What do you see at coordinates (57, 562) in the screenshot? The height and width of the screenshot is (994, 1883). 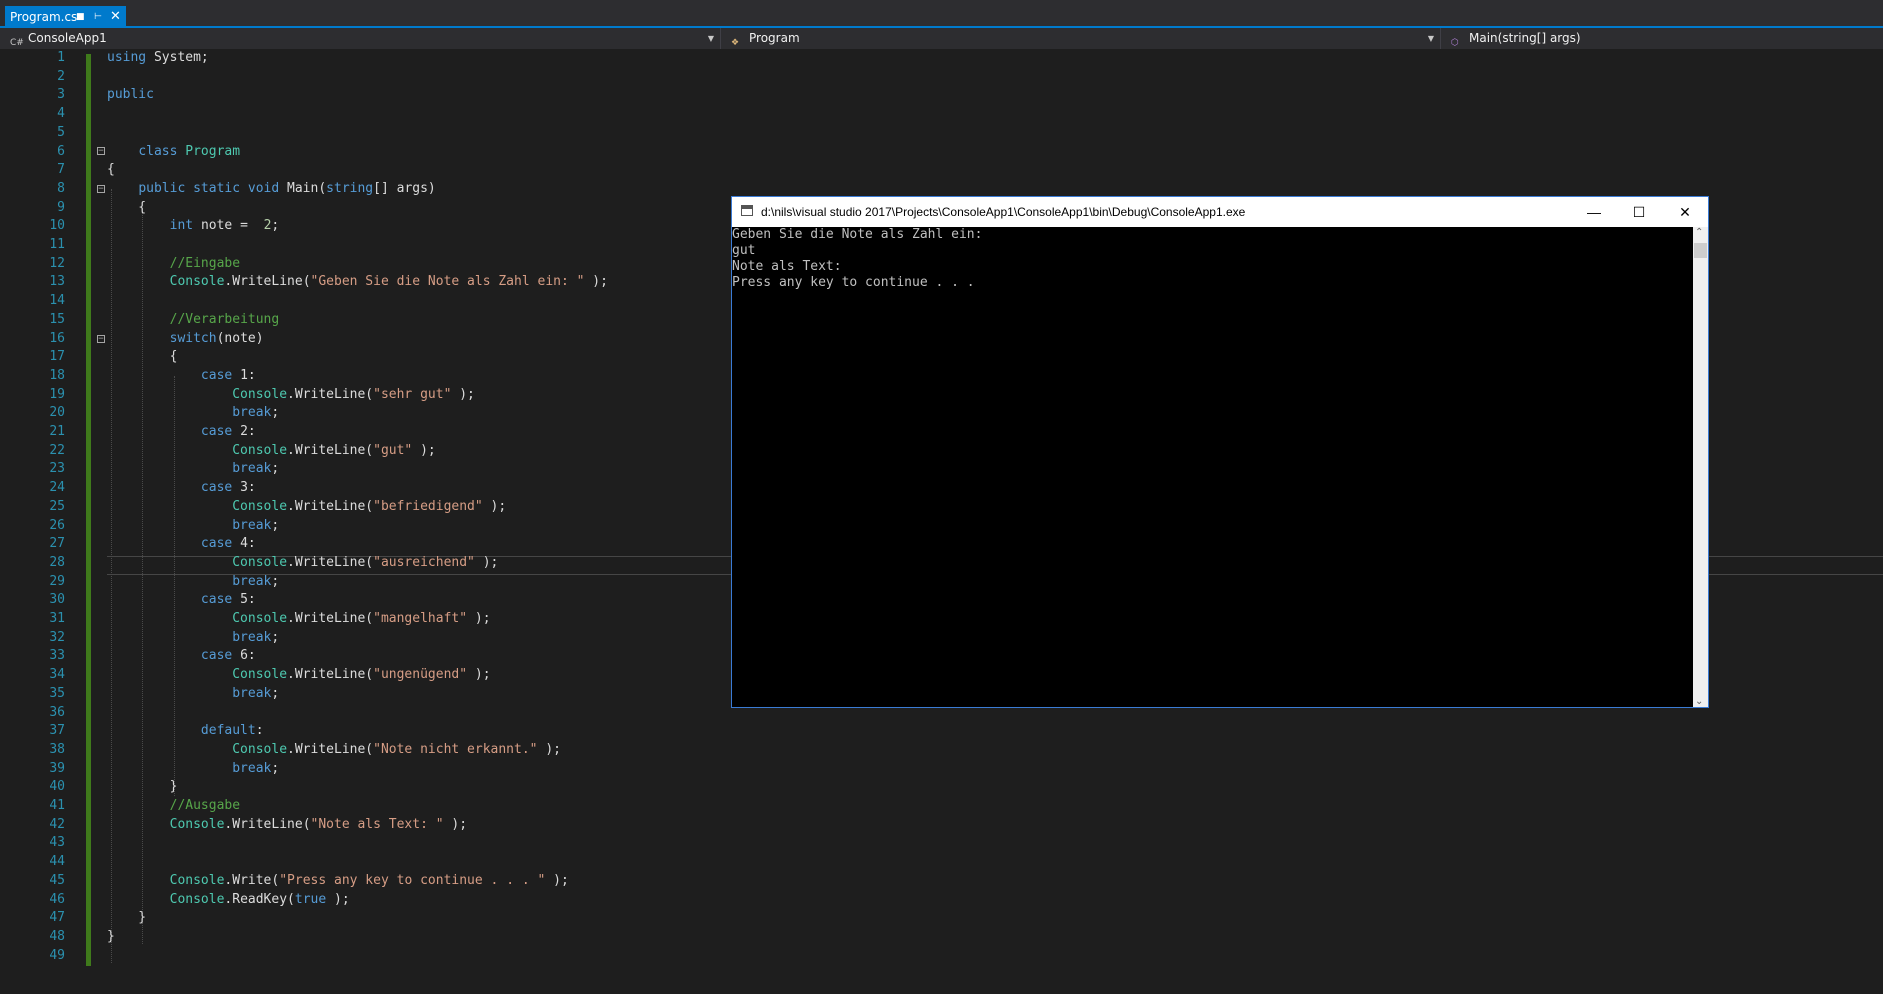 I see `line-number: 28` at bounding box center [57, 562].